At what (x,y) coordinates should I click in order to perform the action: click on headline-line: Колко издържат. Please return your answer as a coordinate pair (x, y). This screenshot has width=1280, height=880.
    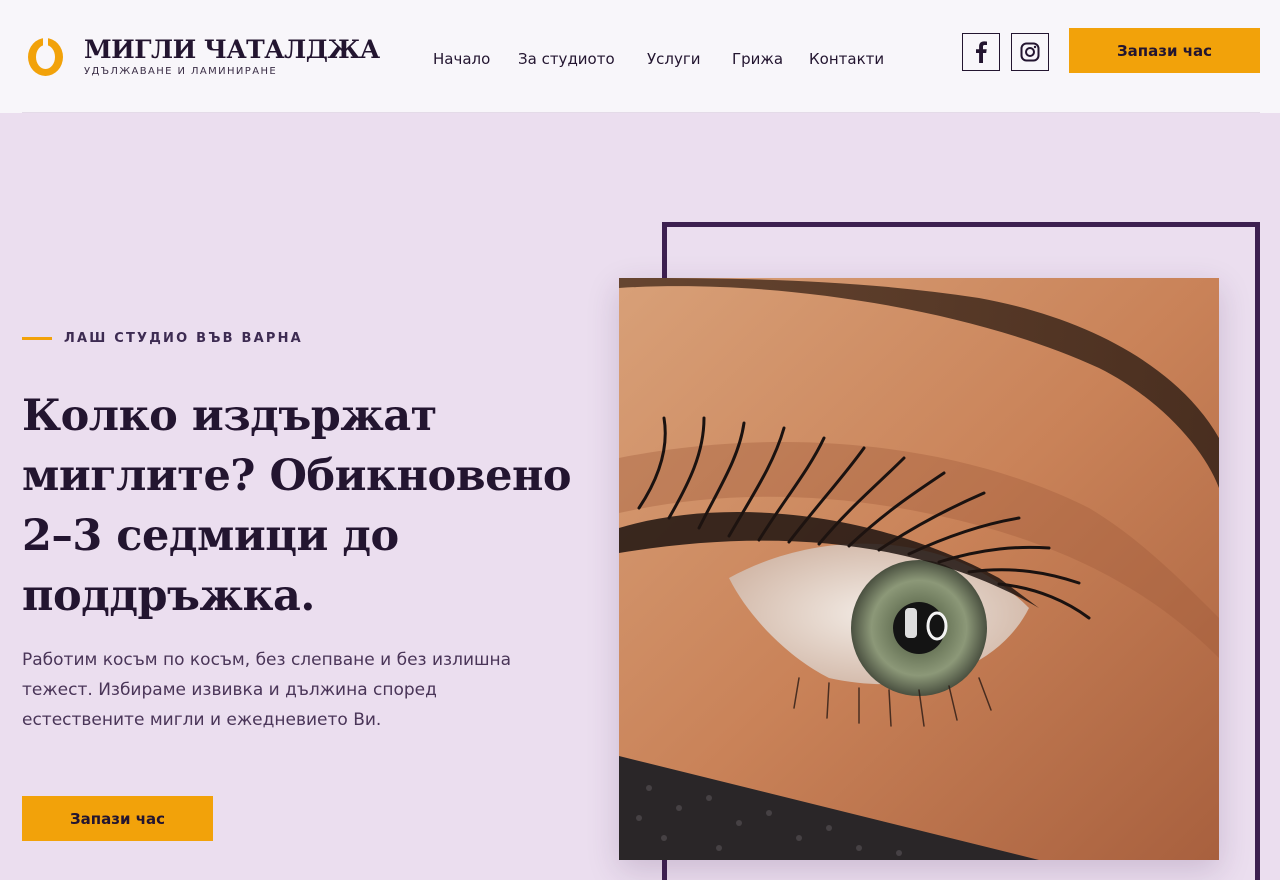
    Looking at the image, I should click on (229, 416).